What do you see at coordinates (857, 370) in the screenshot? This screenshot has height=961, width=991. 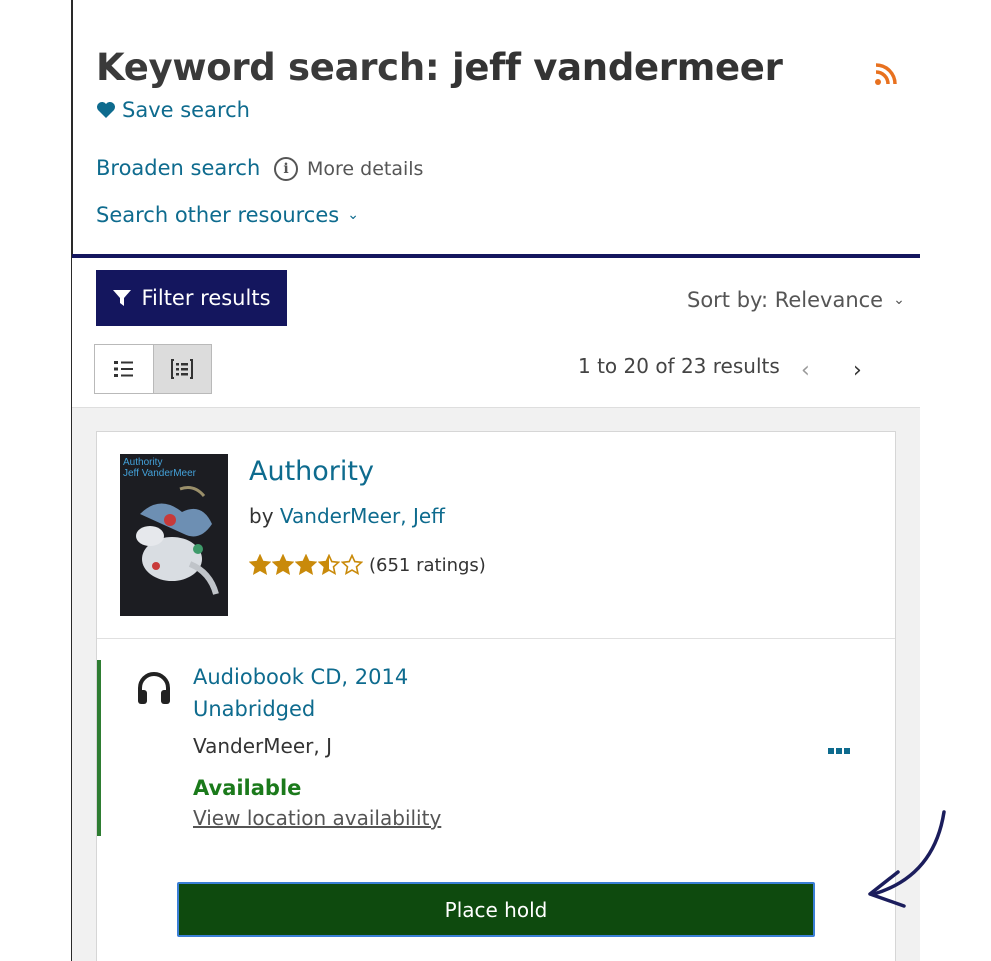 I see `chevron-right-icon: ›` at bounding box center [857, 370].